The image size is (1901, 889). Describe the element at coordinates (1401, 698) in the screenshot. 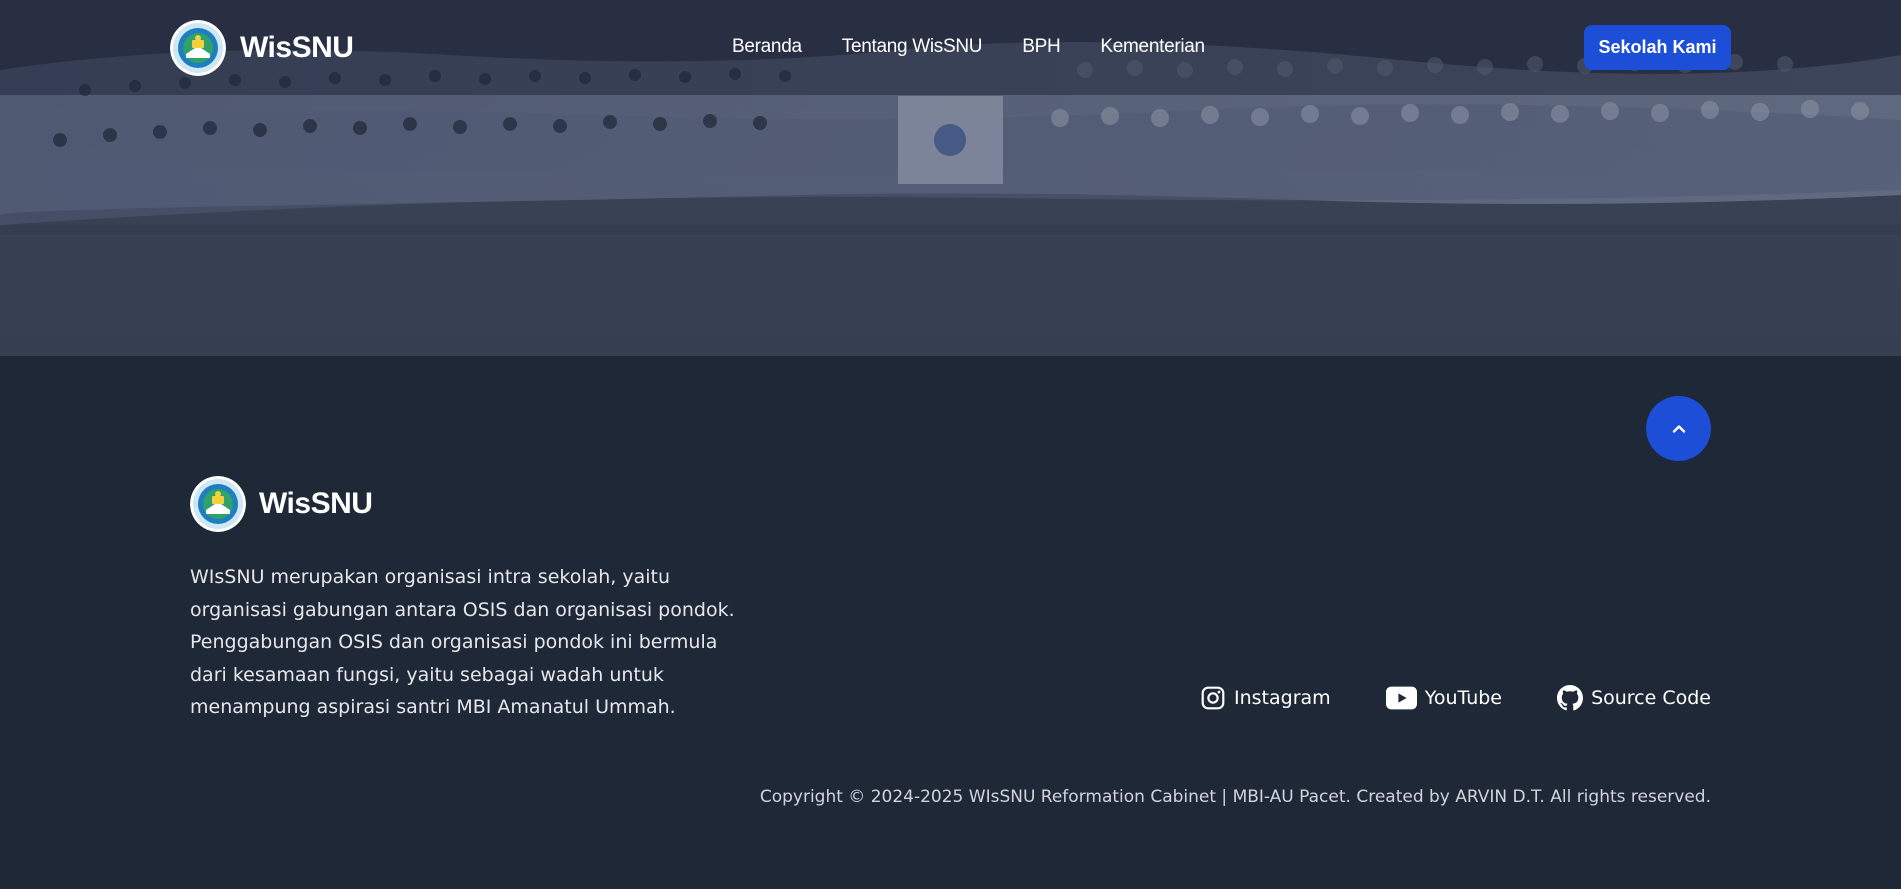

I see `youtube-icon` at that location.